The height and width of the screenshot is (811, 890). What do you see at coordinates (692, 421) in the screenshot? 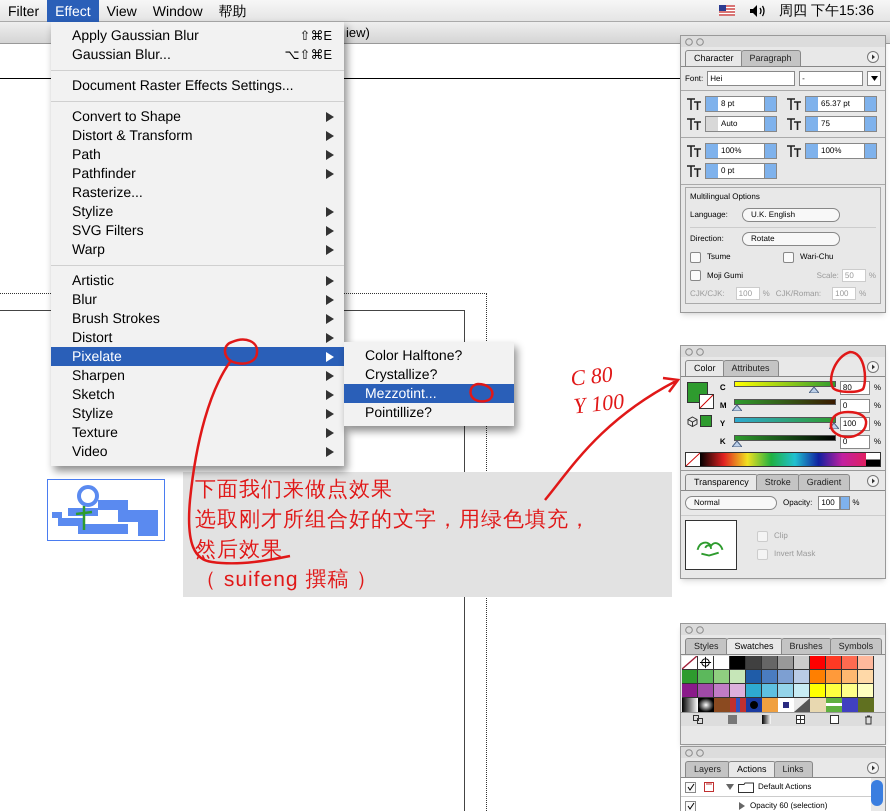
I see `cube-icon` at bounding box center [692, 421].